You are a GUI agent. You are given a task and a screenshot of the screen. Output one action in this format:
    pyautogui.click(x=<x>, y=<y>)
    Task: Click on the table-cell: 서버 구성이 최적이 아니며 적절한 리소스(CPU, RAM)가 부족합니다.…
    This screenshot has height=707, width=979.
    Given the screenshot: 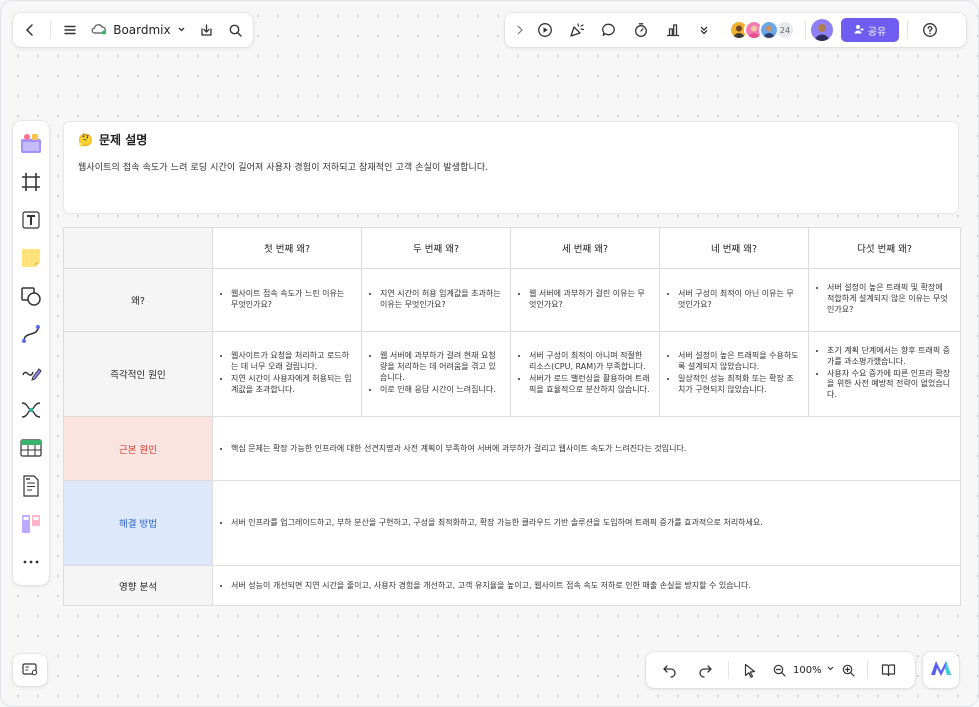 What is the action you would take?
    pyautogui.click(x=585, y=374)
    